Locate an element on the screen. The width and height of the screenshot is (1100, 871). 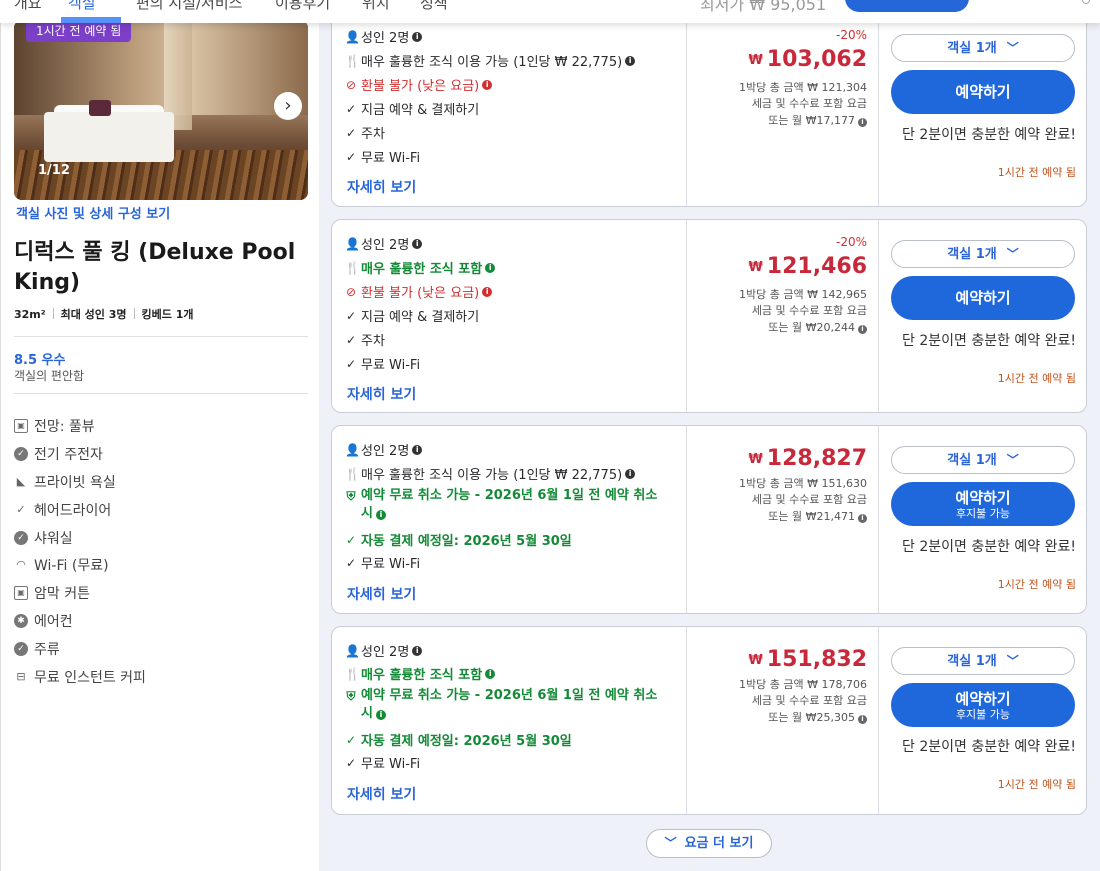
coffee-icon: ⊟ is located at coordinates (21, 676).